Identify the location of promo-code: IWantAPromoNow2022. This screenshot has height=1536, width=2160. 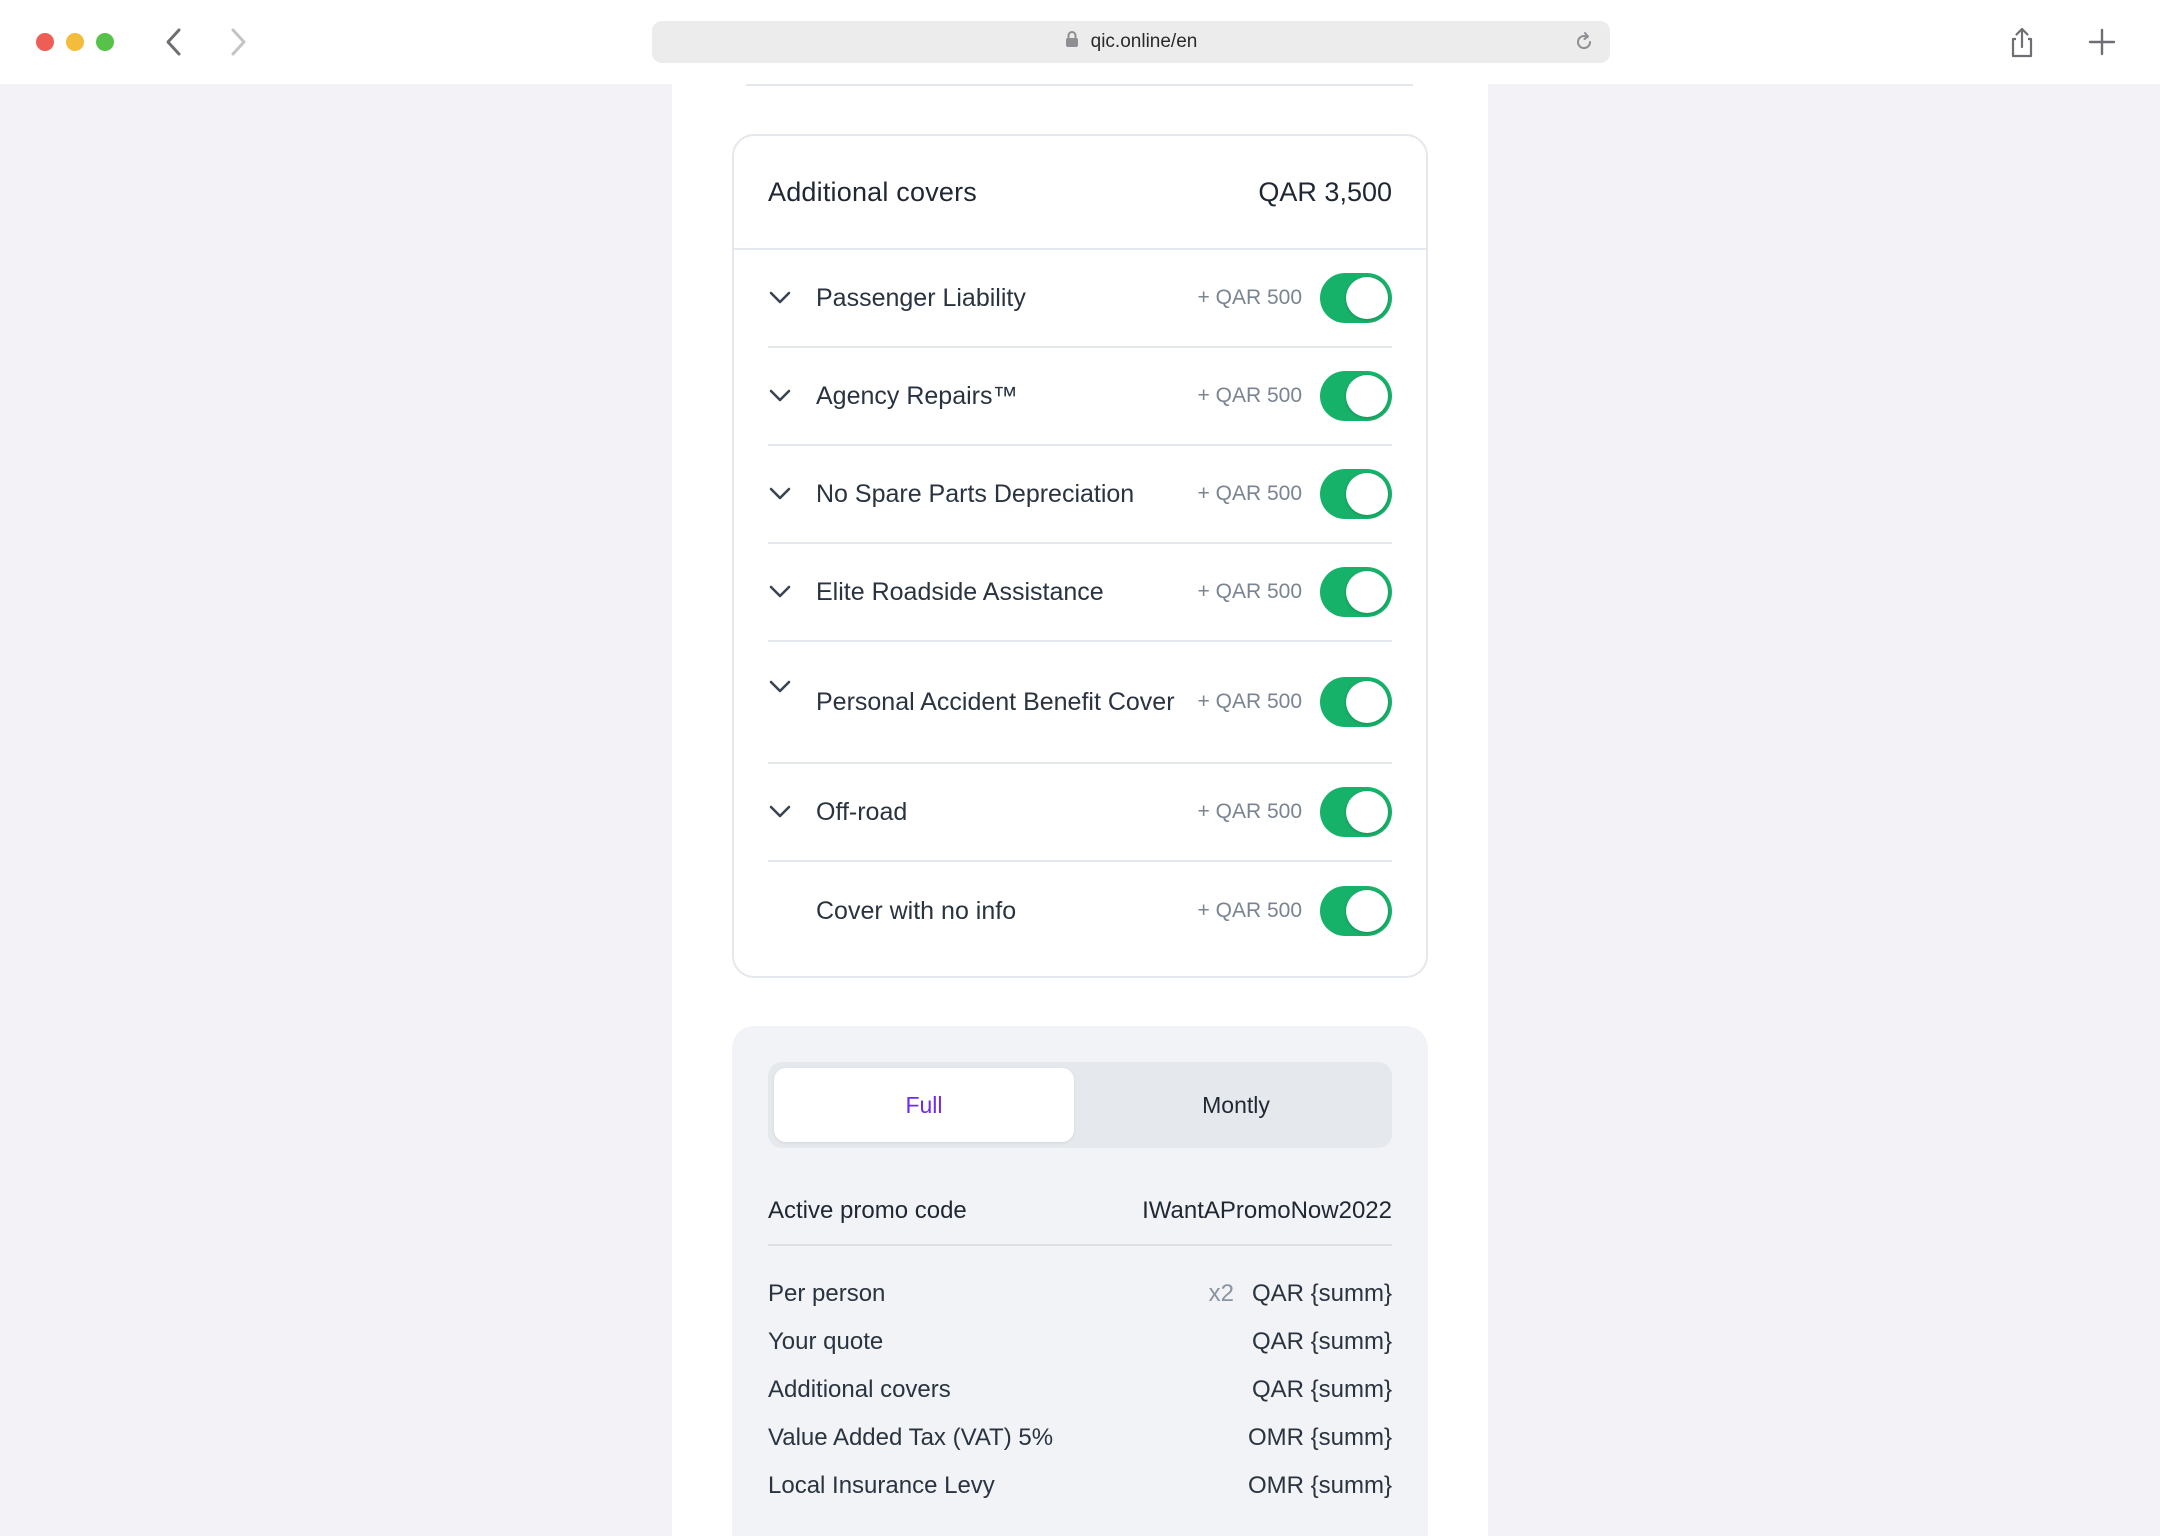
(1267, 1210).